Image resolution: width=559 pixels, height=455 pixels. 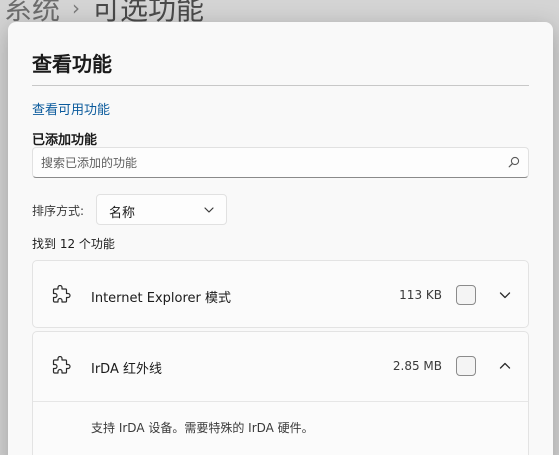 What do you see at coordinates (280, 85) in the screenshot?
I see `title-divider` at bounding box center [280, 85].